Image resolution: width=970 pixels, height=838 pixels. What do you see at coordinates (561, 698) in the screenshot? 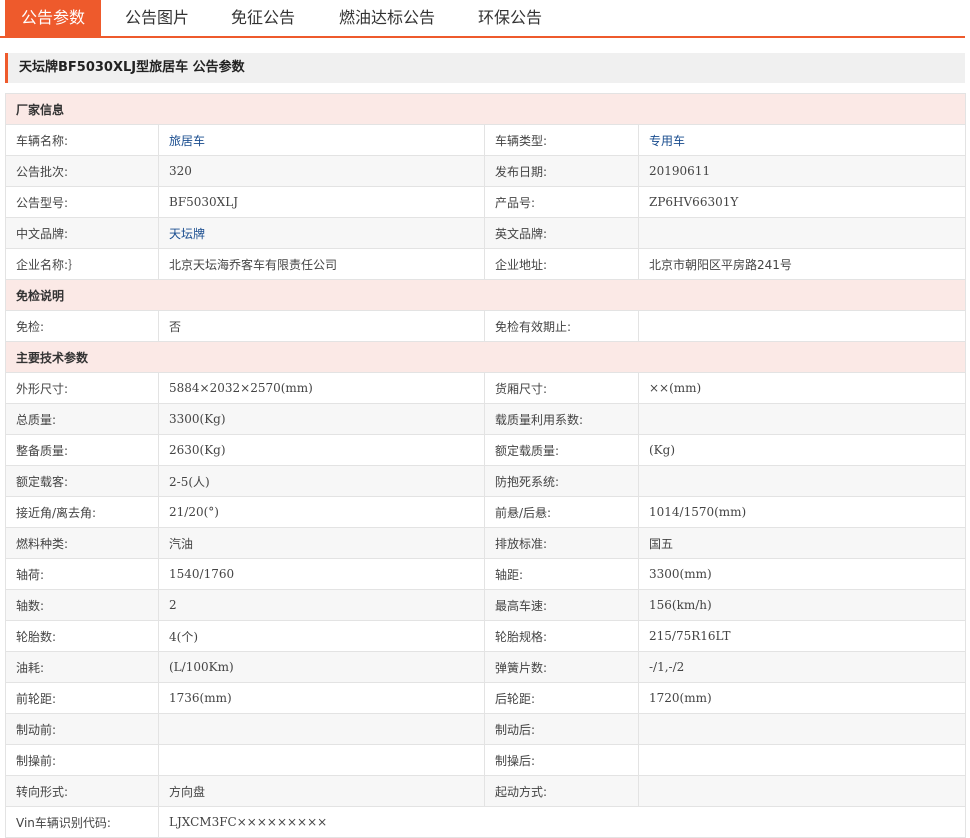
I see `label-rear-track: 后轮距:` at bounding box center [561, 698].